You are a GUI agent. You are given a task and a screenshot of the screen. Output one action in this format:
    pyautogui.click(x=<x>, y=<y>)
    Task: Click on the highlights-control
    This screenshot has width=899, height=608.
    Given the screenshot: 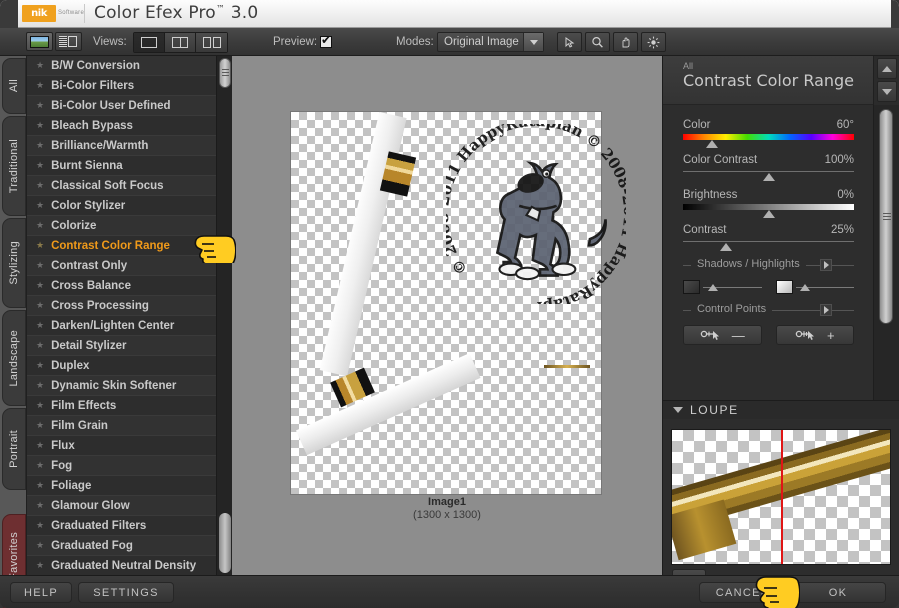 What is the action you would take?
    pyautogui.click(x=814, y=287)
    